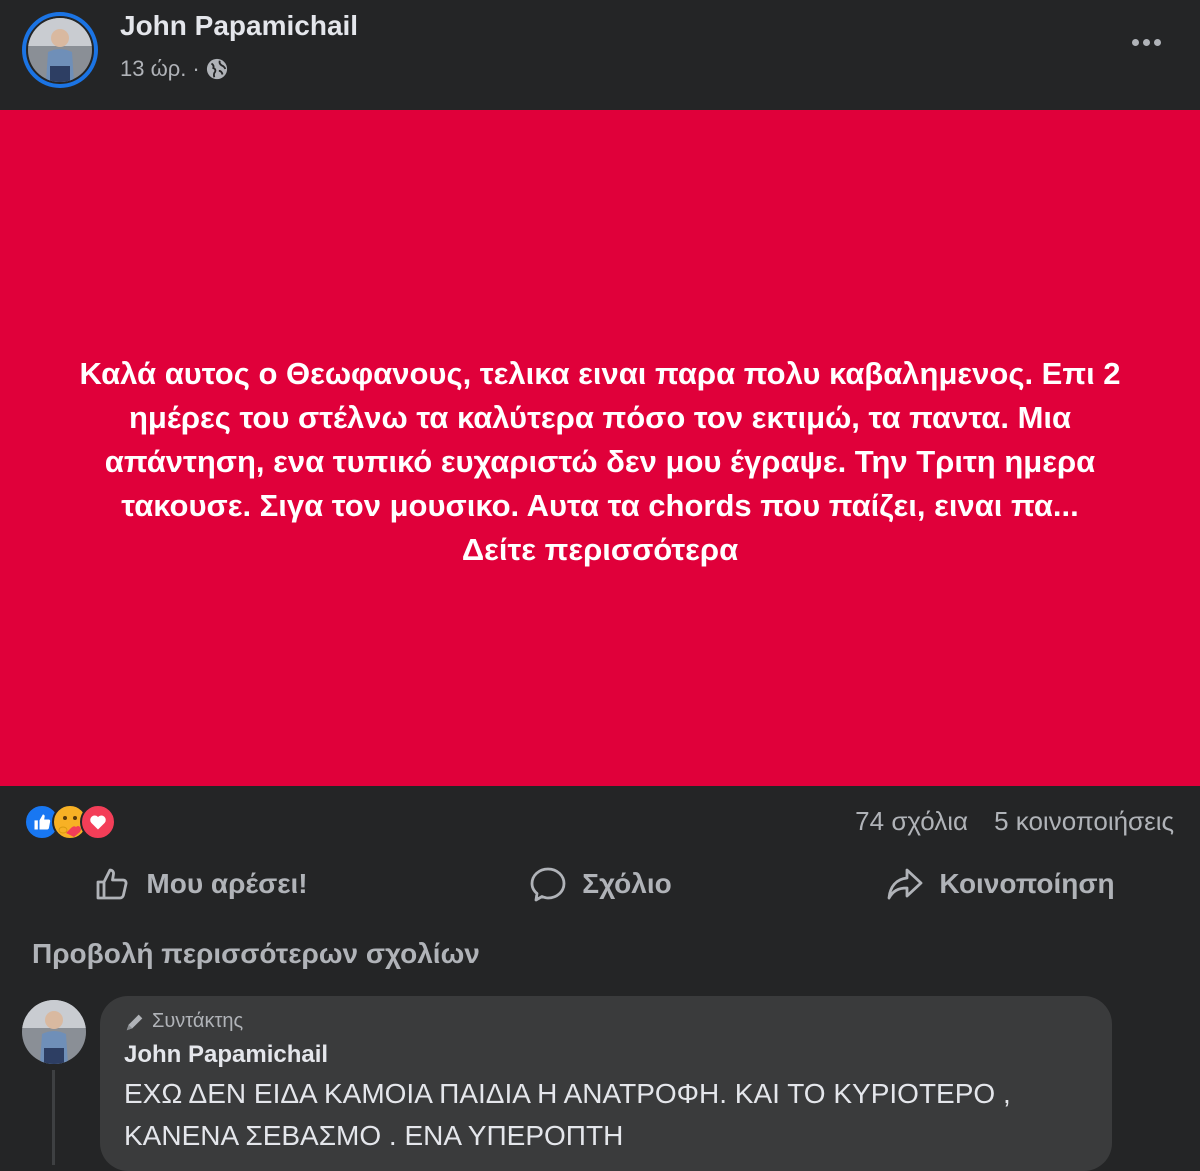 Image resolution: width=1200 pixels, height=1171 pixels. I want to click on comment-label: Σχόλιο, so click(627, 883).